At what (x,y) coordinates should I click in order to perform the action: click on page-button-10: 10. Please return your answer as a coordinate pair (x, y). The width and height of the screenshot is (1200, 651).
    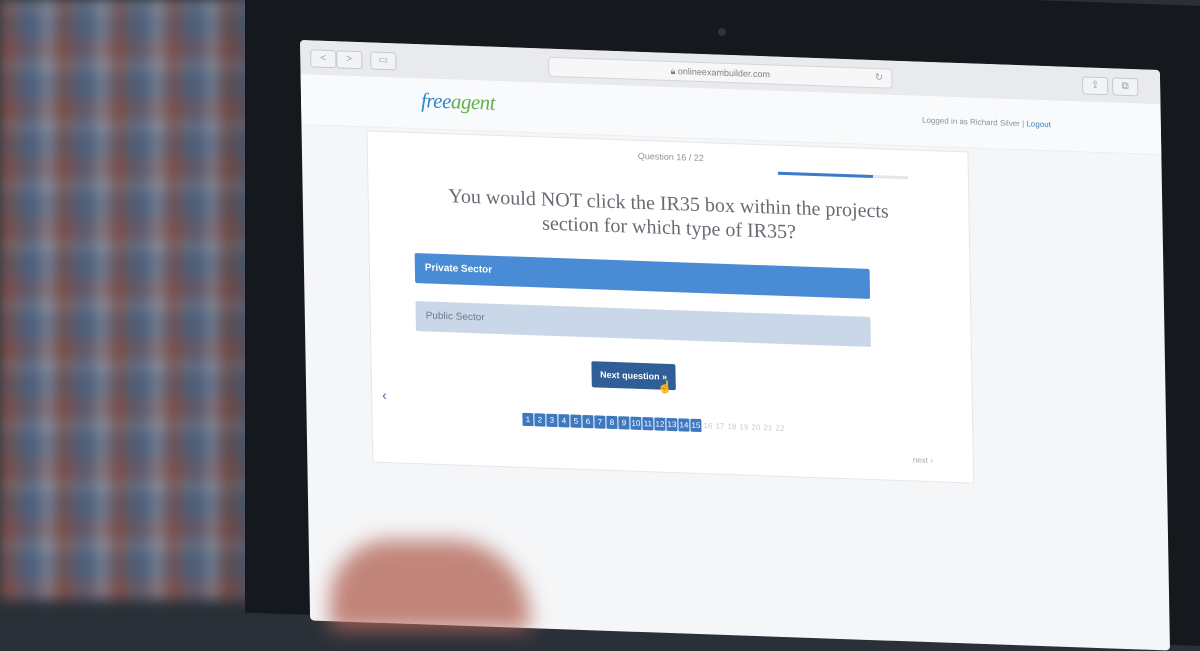
    Looking at the image, I should click on (636, 423).